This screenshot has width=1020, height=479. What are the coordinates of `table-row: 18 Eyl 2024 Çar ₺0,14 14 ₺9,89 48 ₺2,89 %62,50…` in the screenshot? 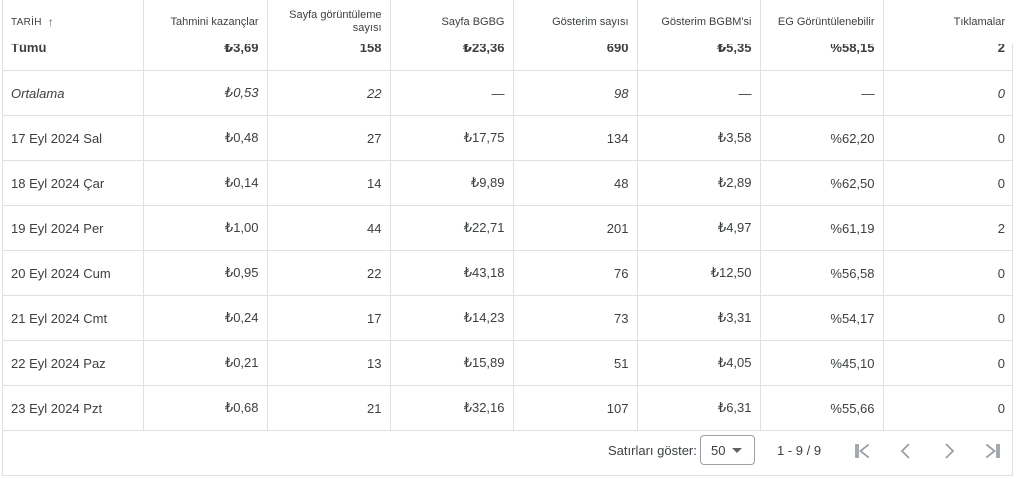 It's located at (508, 183).